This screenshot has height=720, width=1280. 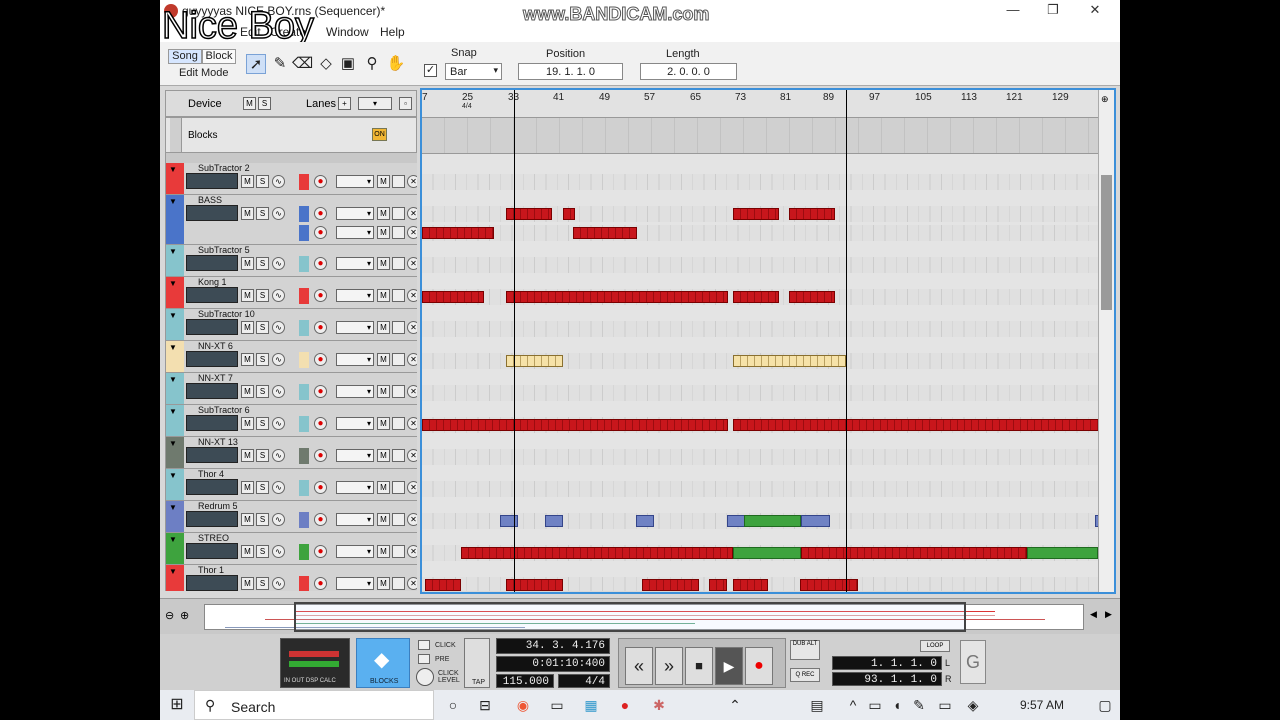 What do you see at coordinates (430, 70) in the screenshot?
I see `snap-checkbox: ✓` at bounding box center [430, 70].